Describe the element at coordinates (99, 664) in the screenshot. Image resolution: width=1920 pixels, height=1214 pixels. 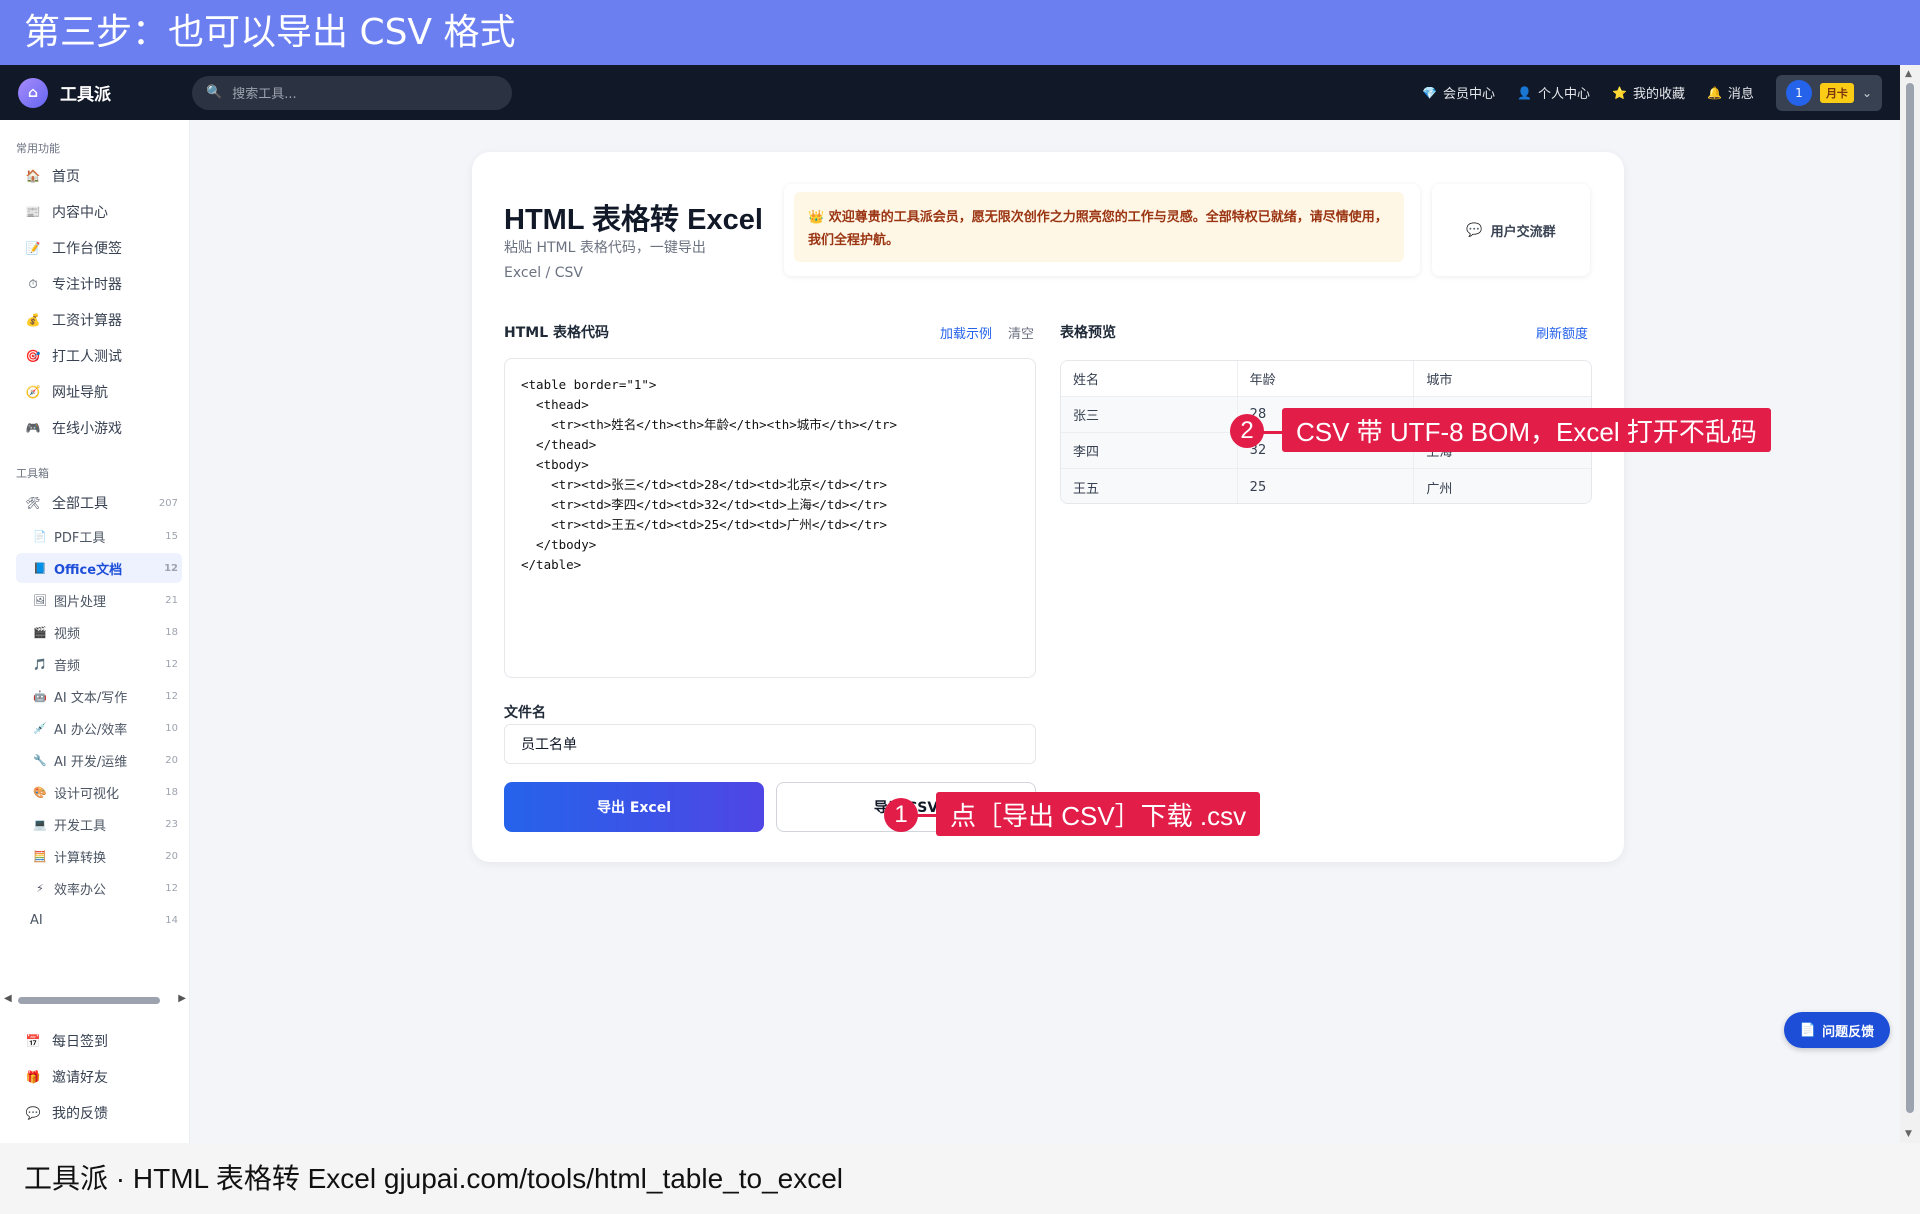
I see `sidebar-item-audio: 🎵 音频 12` at that location.